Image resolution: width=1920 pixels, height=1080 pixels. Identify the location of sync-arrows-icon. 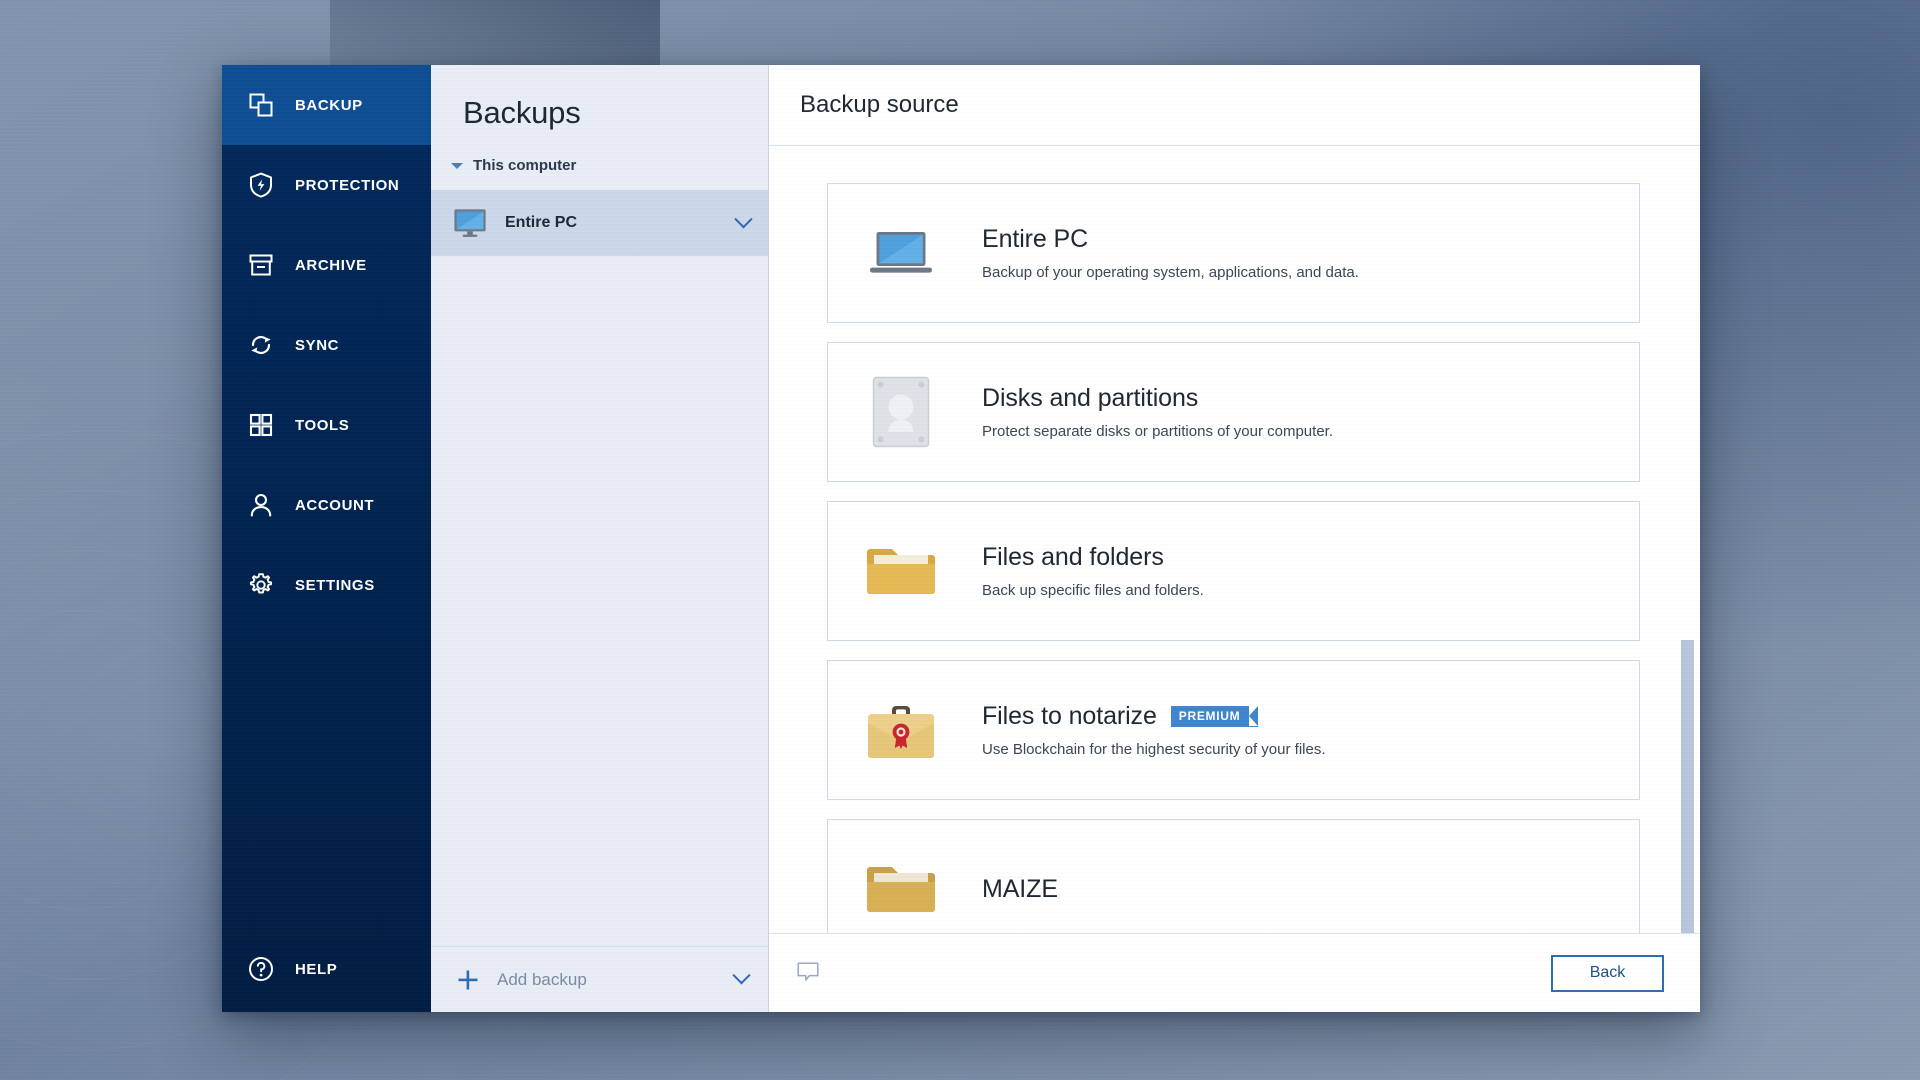
(261, 345).